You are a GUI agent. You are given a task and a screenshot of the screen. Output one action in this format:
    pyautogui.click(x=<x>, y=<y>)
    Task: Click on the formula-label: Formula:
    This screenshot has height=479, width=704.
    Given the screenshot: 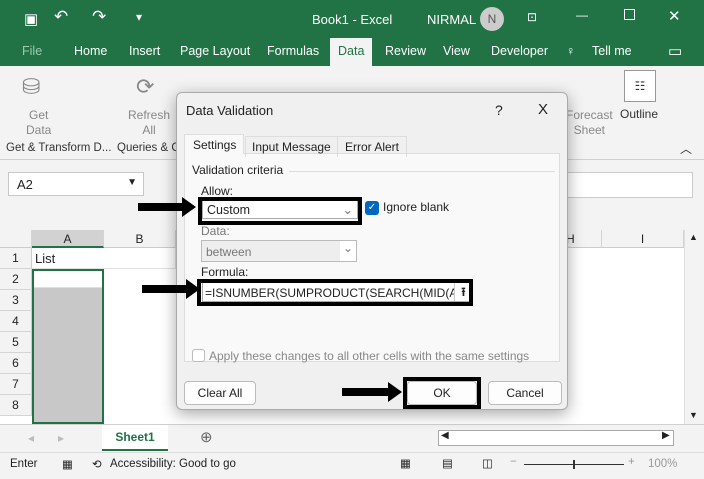 What is the action you would take?
    pyautogui.click(x=225, y=272)
    